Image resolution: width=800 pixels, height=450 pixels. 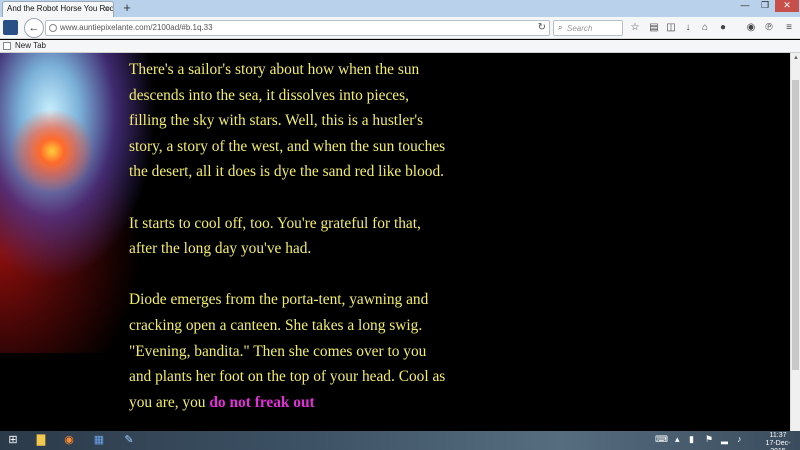 I want to click on bookmarks-bar: New Tab, so click(x=400, y=46).